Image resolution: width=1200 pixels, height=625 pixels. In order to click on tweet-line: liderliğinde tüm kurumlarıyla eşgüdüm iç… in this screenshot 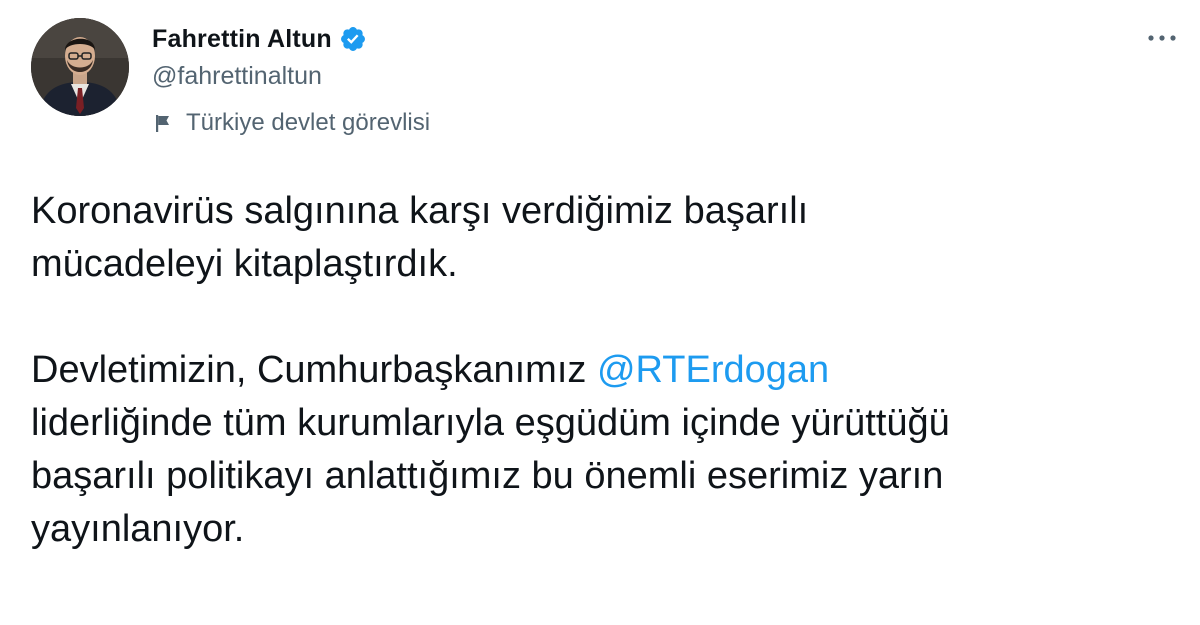, I will do `click(490, 423)`.